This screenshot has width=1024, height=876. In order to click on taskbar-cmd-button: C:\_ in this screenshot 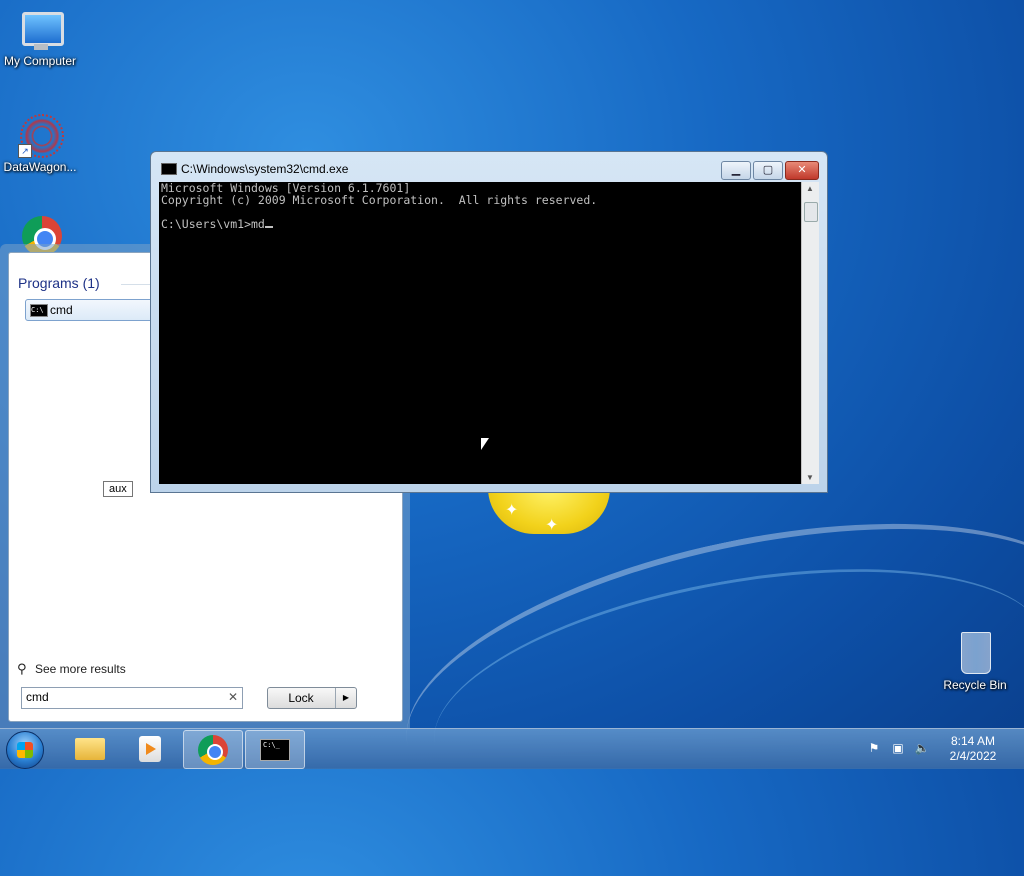, I will do `click(275, 749)`.